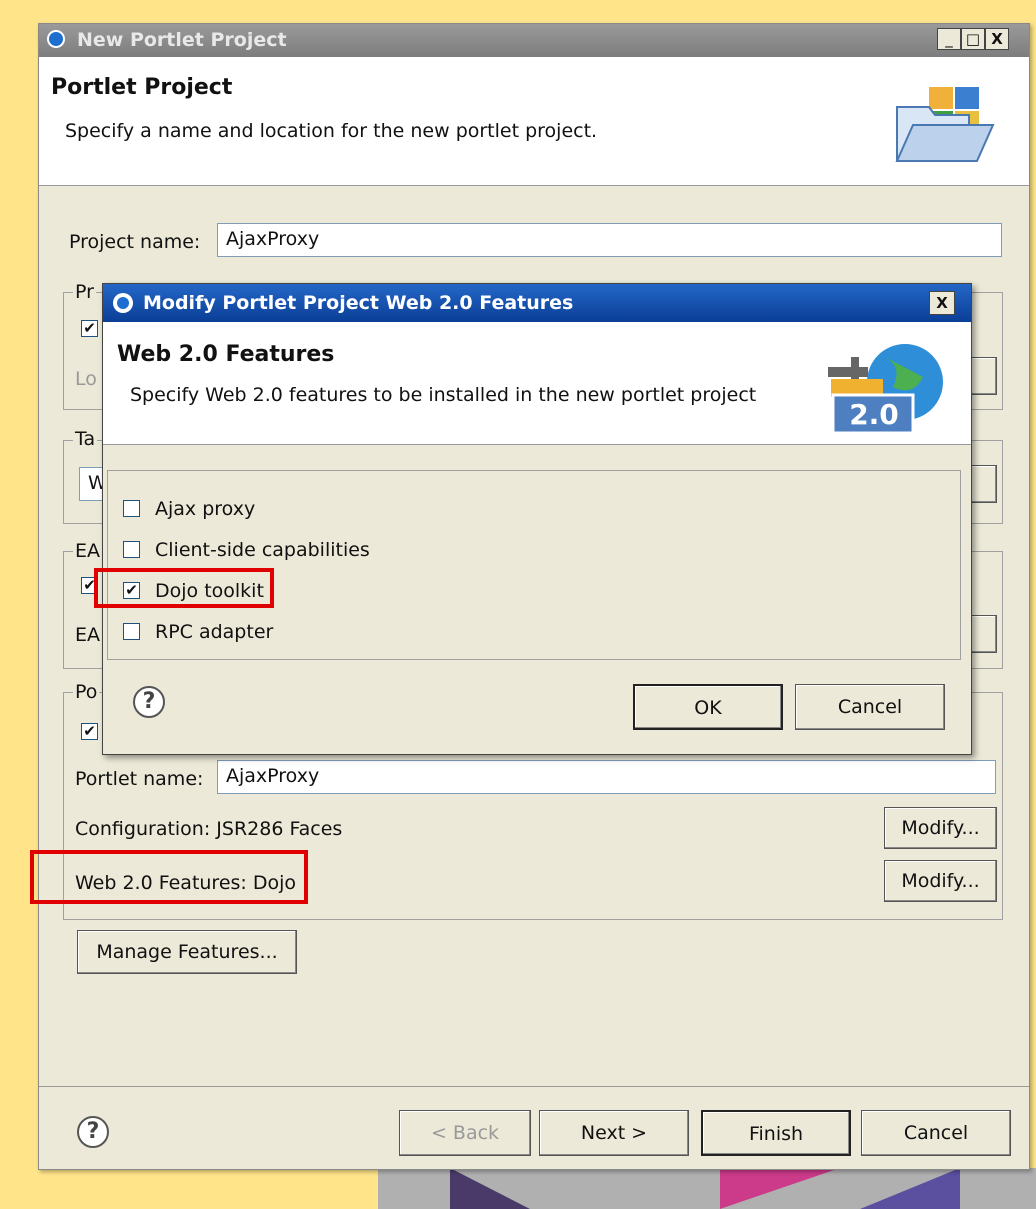 This screenshot has width=1036, height=1209. I want to click on rpc-adapter-checkbox, so click(131, 631).